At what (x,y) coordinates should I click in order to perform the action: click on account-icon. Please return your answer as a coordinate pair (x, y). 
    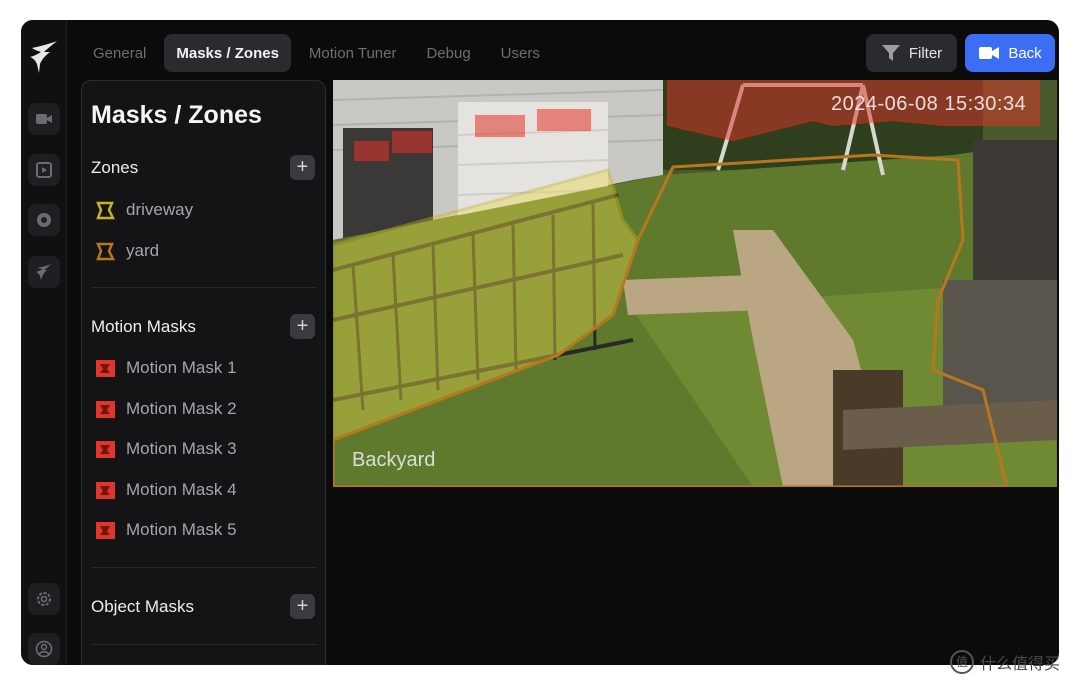
    Looking at the image, I should click on (44, 649).